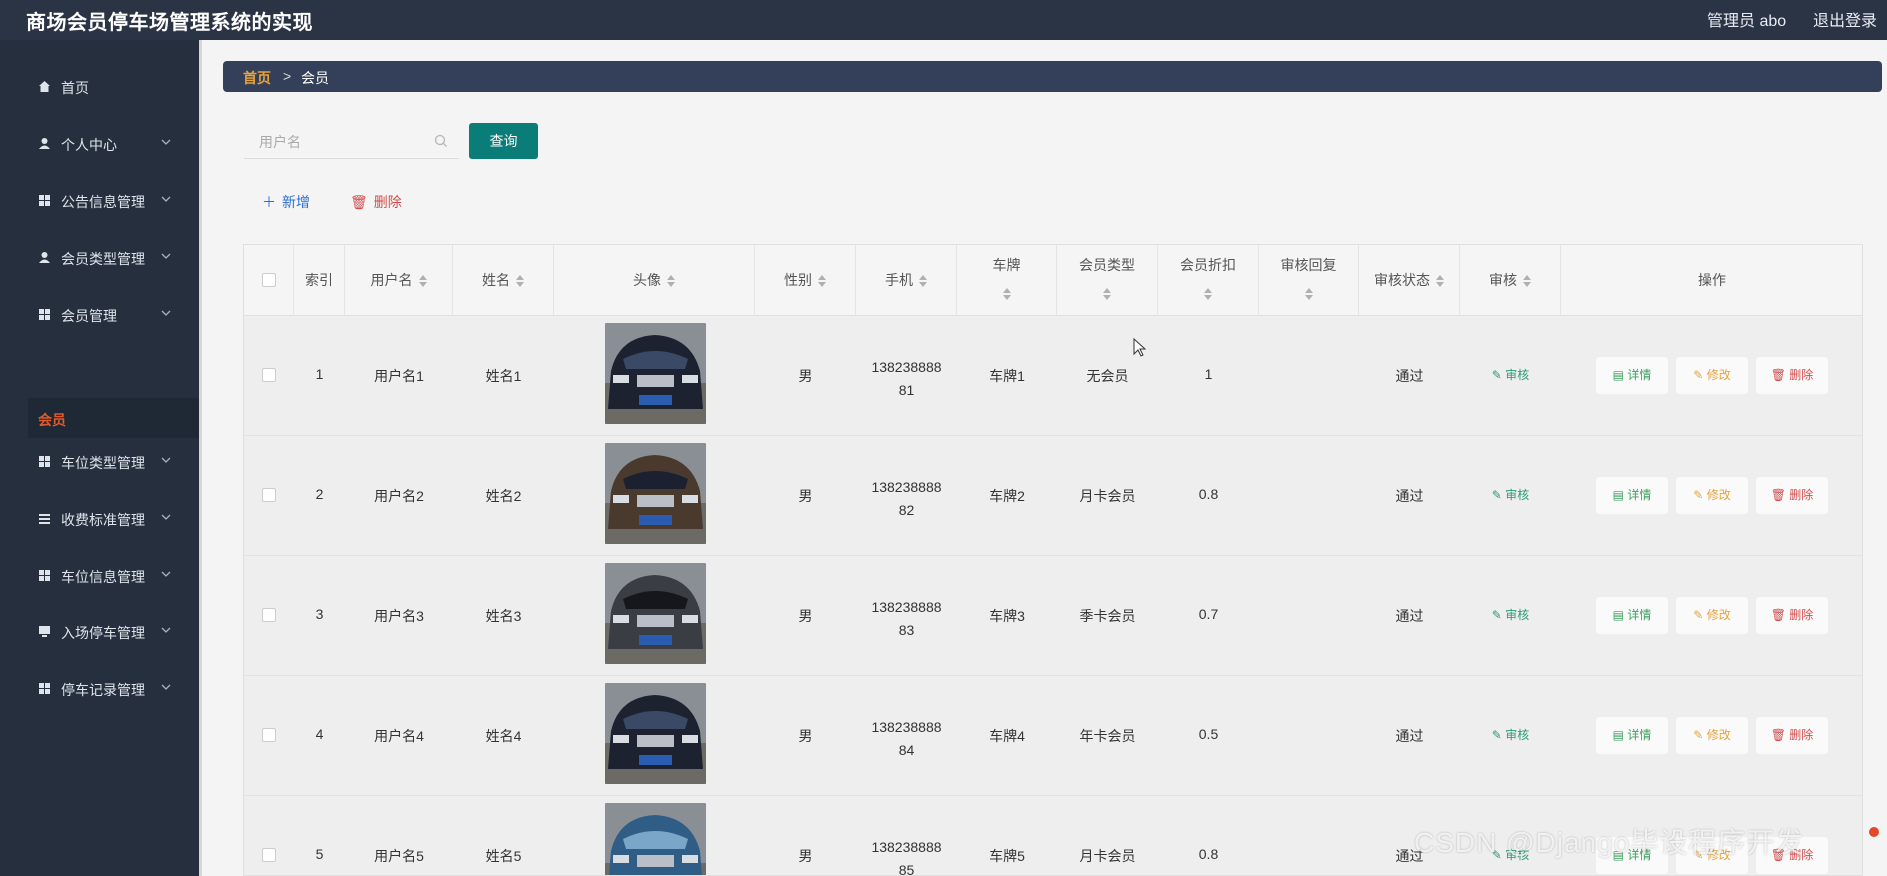 The image size is (1887, 876). I want to click on row-discount-cell: 1, so click(1208, 376).